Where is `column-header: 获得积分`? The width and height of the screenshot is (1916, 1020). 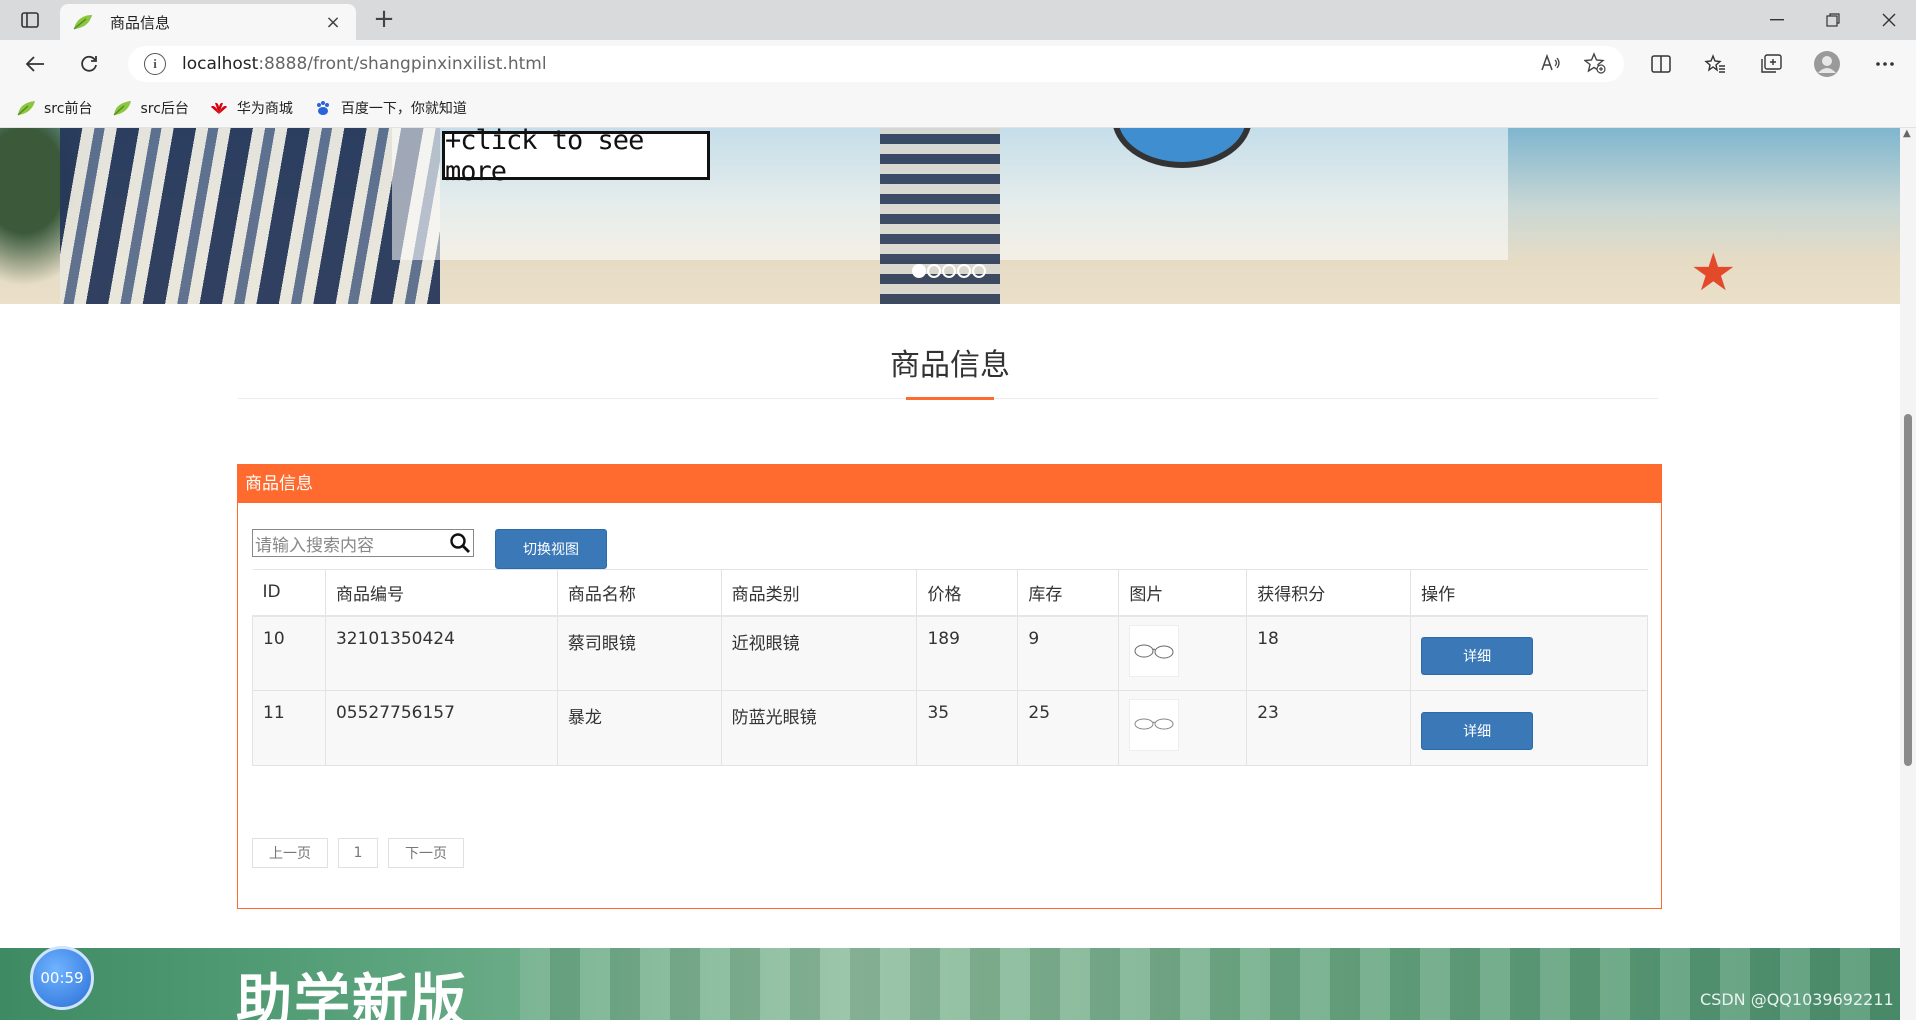
column-header: 获得积分 is located at coordinates (1329, 593).